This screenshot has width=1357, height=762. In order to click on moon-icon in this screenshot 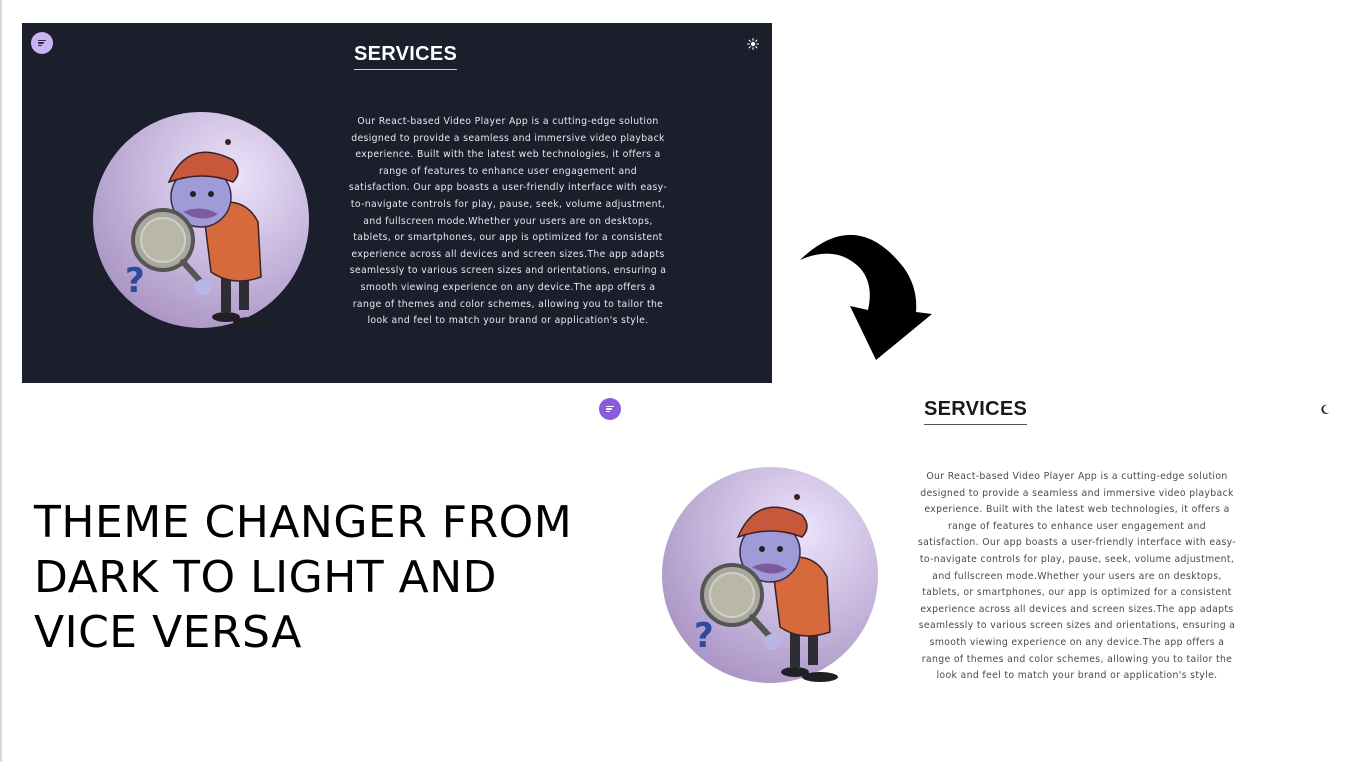, I will do `click(1325, 409)`.